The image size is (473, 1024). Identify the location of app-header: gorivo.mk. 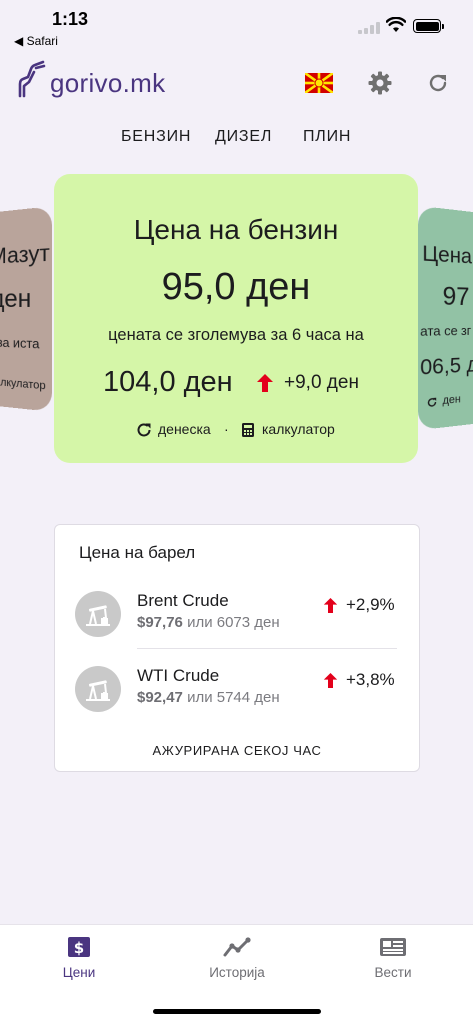
(236, 84).